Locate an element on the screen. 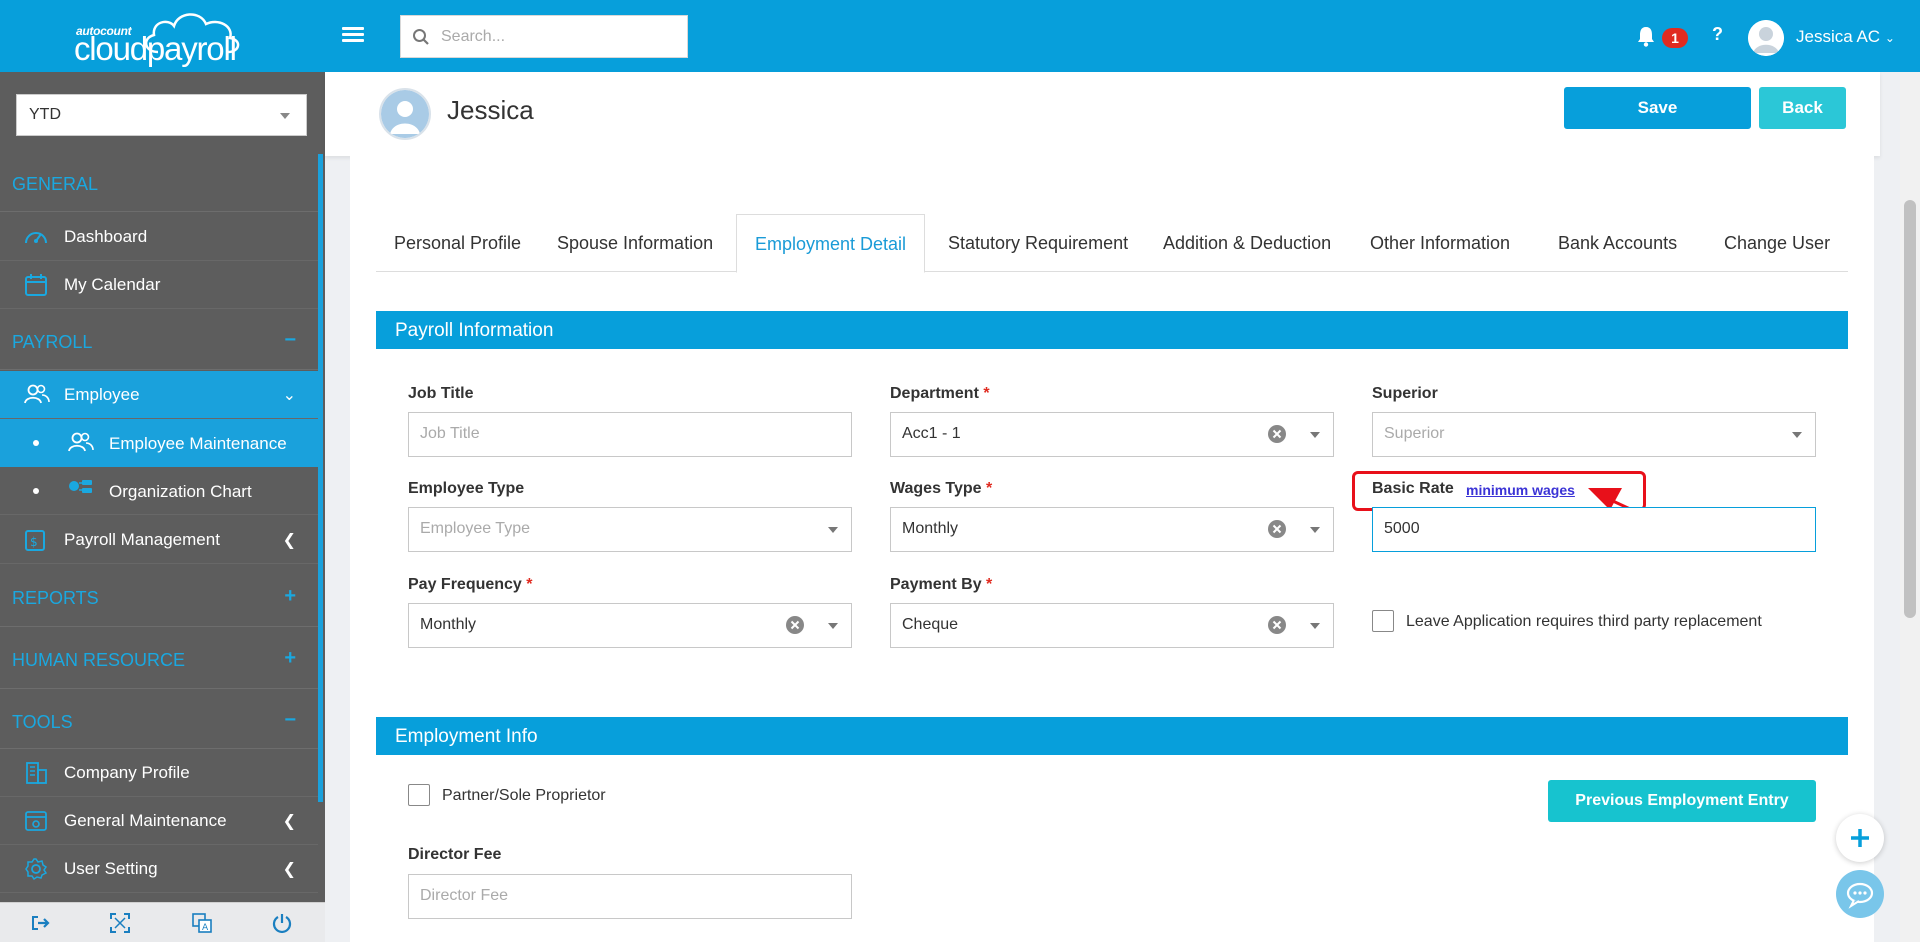 The width and height of the screenshot is (1920, 942). search-input is located at coordinates (556, 36).